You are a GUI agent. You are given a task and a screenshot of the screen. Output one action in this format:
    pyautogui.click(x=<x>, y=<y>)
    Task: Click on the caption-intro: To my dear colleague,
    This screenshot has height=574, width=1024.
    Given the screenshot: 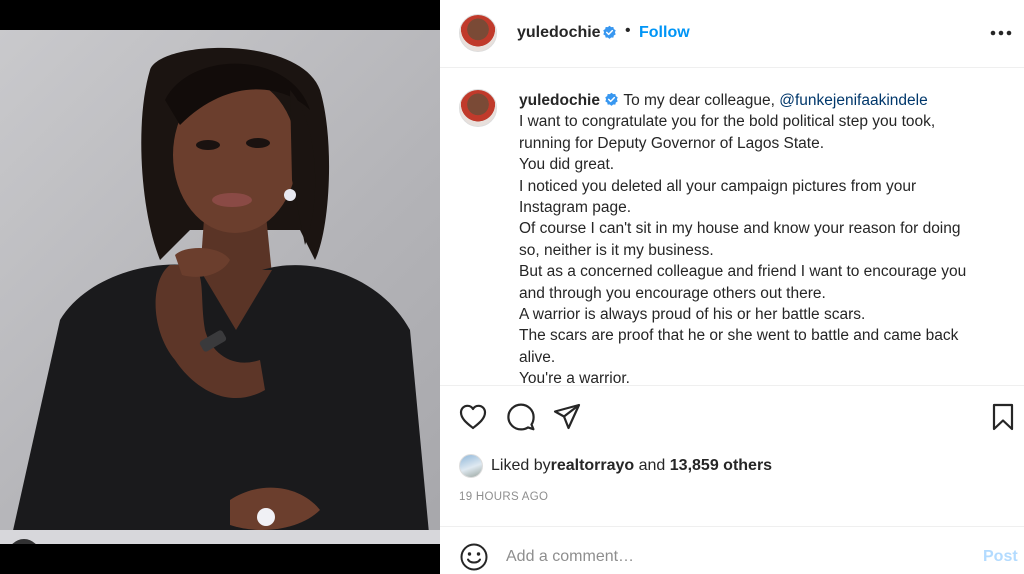 What is the action you would take?
    pyautogui.click(x=701, y=100)
    